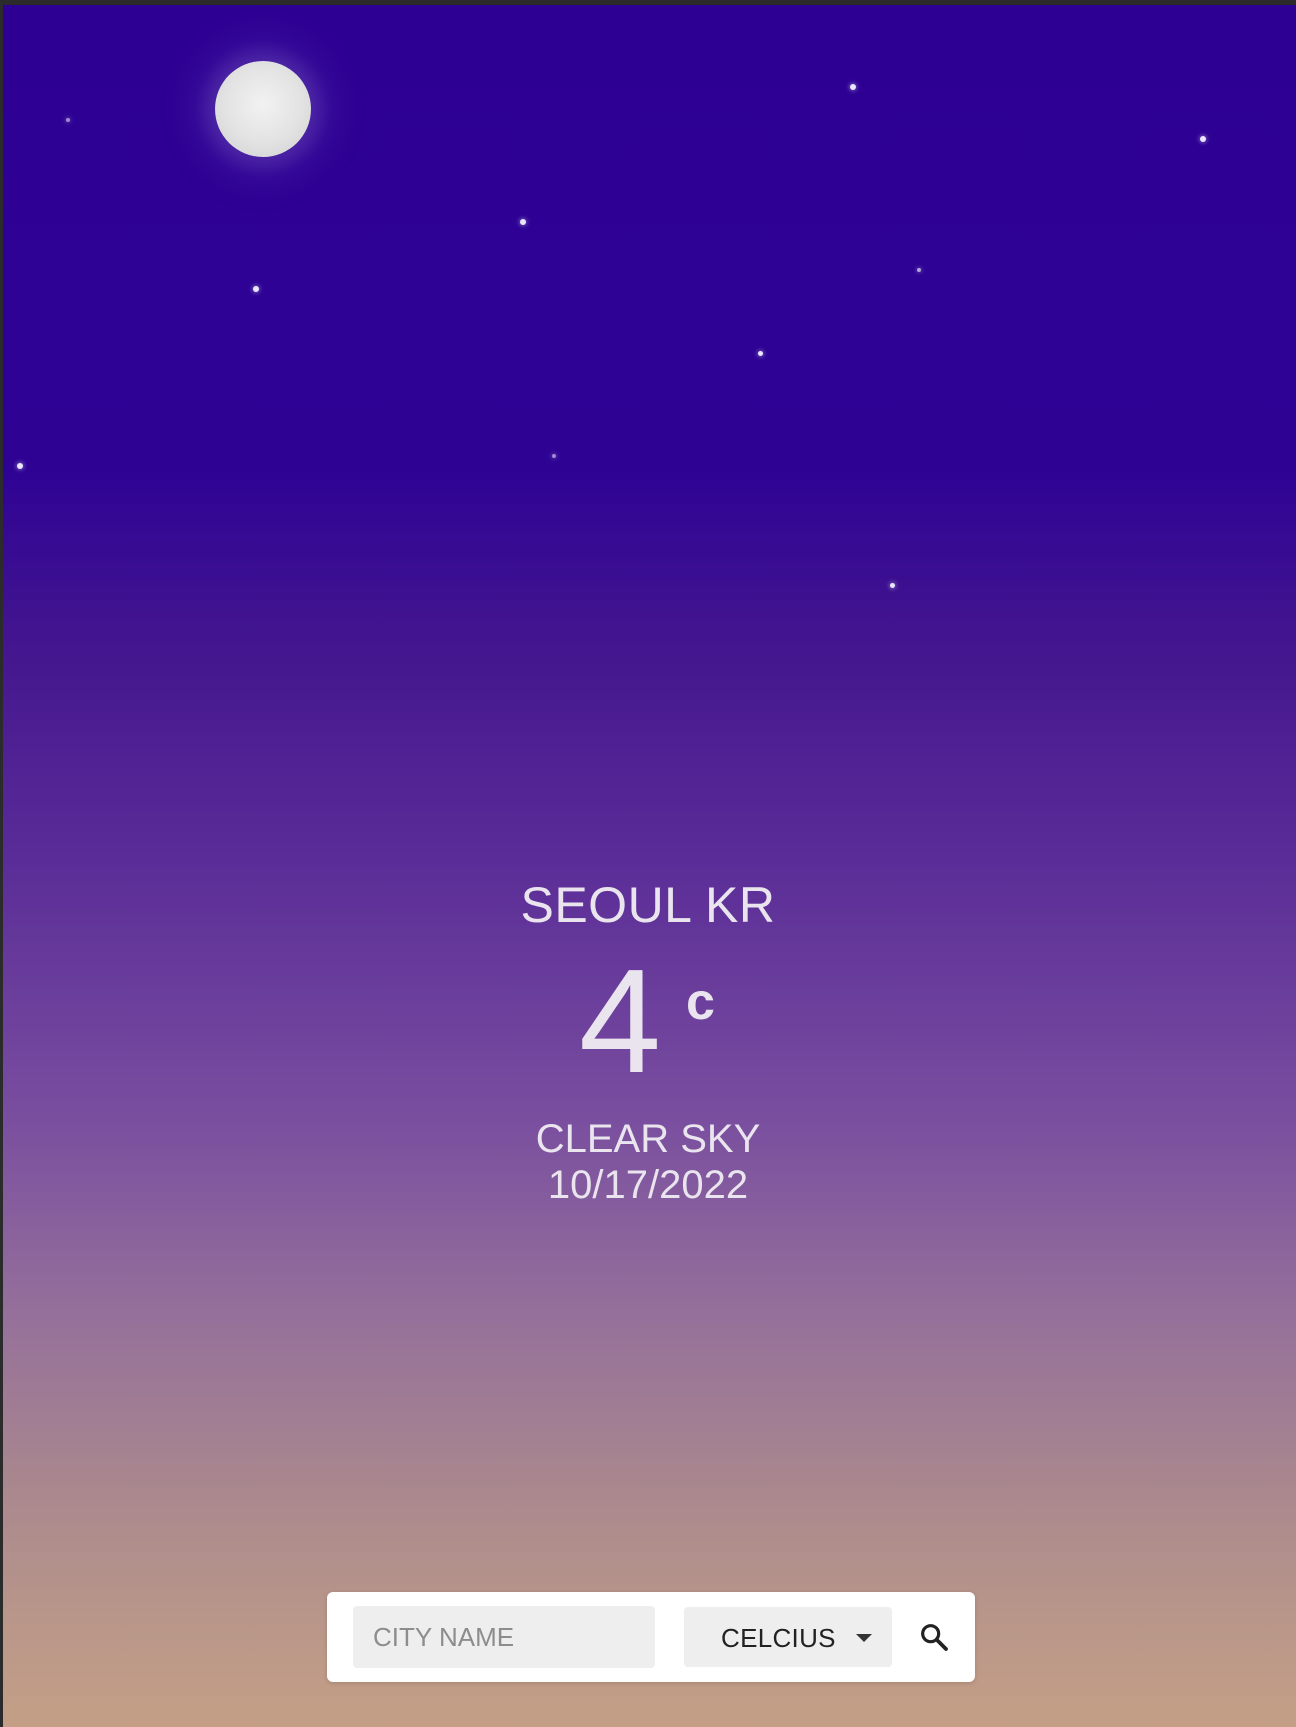 Image resolution: width=1296 pixels, height=1727 pixels. I want to click on search-bar: CELCIUS, so click(651, 1637).